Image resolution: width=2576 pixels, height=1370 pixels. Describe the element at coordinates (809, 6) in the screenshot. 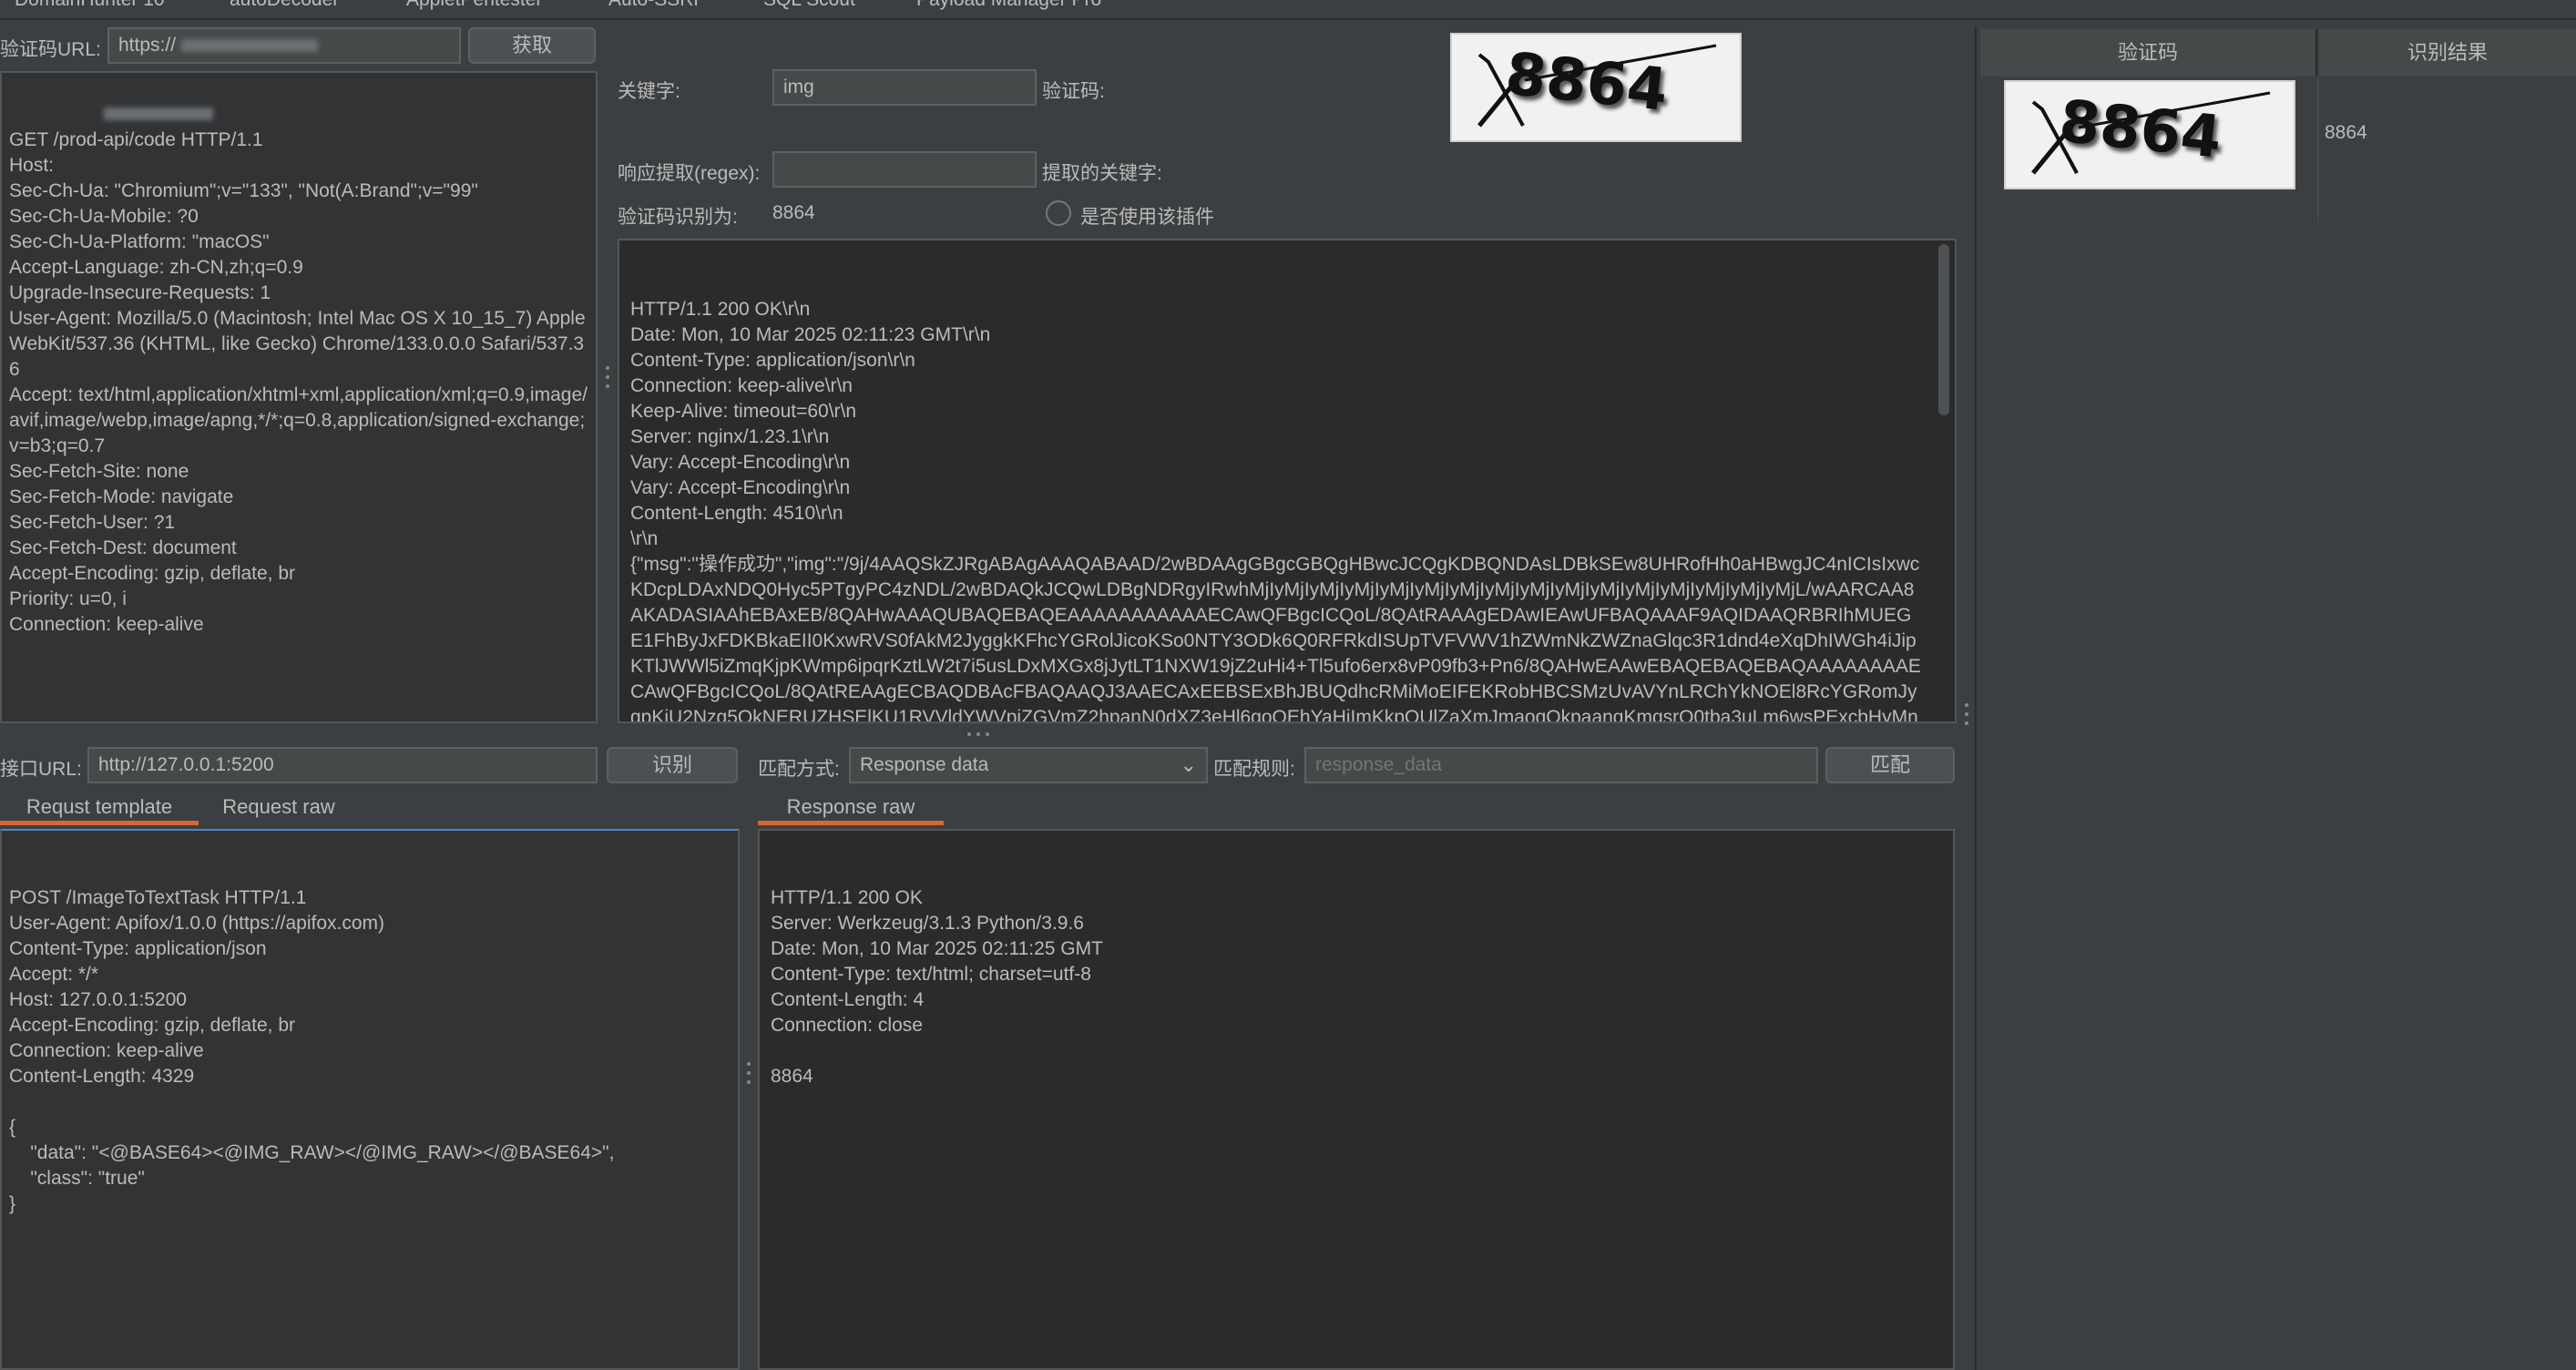

I see `top-tab-sql-scout: SQL Scout` at that location.